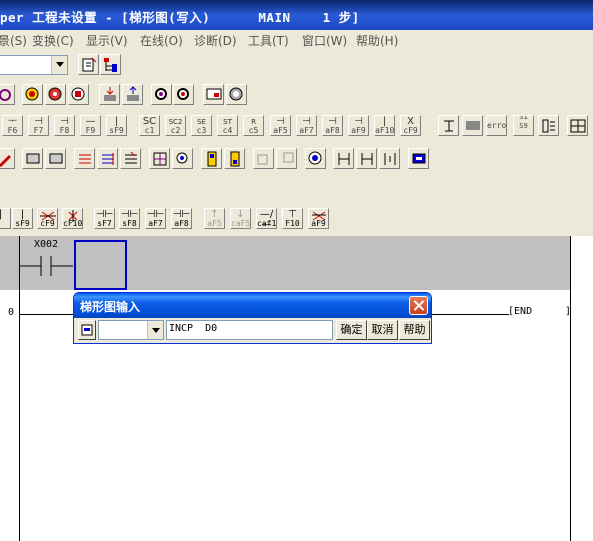 The height and width of the screenshot is (541, 593). Describe the element at coordinates (155, 218) in the screenshot. I see `key-af7-ladder-button: ⊣⊢ aF7` at that location.